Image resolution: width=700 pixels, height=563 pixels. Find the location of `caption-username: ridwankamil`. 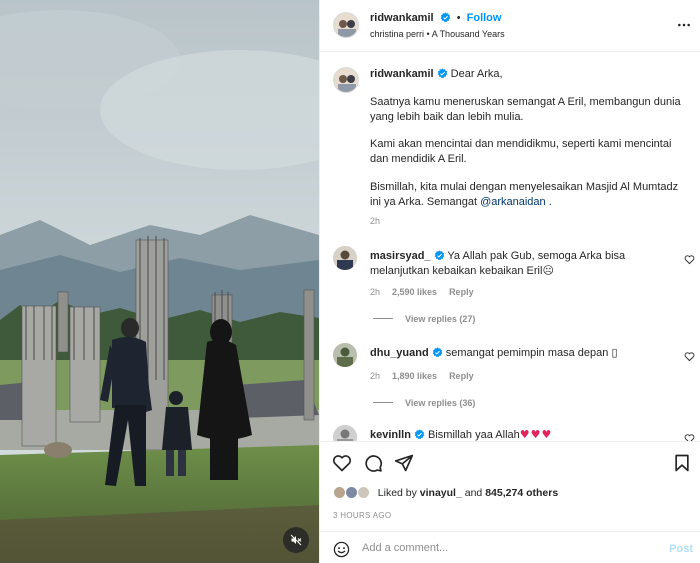

caption-username: ridwankamil is located at coordinates (402, 74).